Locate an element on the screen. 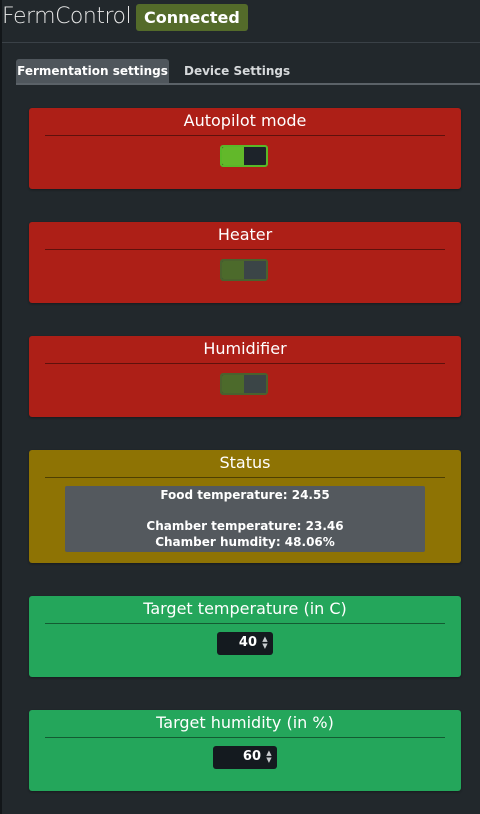  target-temperature-title: Target temperature (in C) is located at coordinates (245, 608).